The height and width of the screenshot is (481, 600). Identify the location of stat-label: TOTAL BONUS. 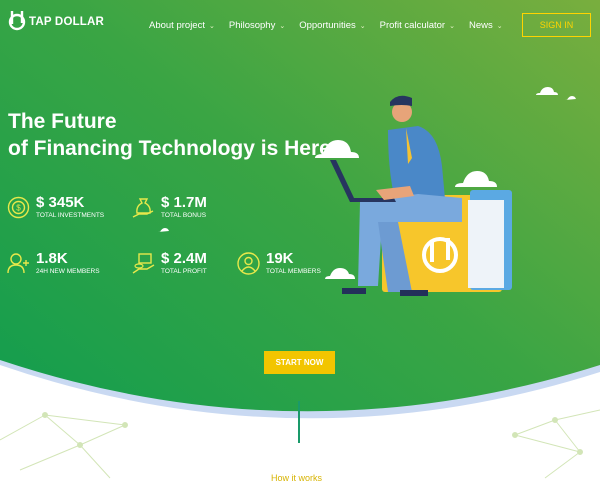
(184, 215).